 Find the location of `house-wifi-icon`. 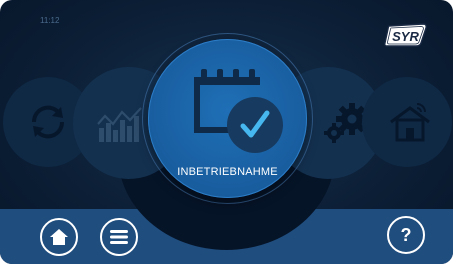

house-wifi-icon is located at coordinates (410, 122).